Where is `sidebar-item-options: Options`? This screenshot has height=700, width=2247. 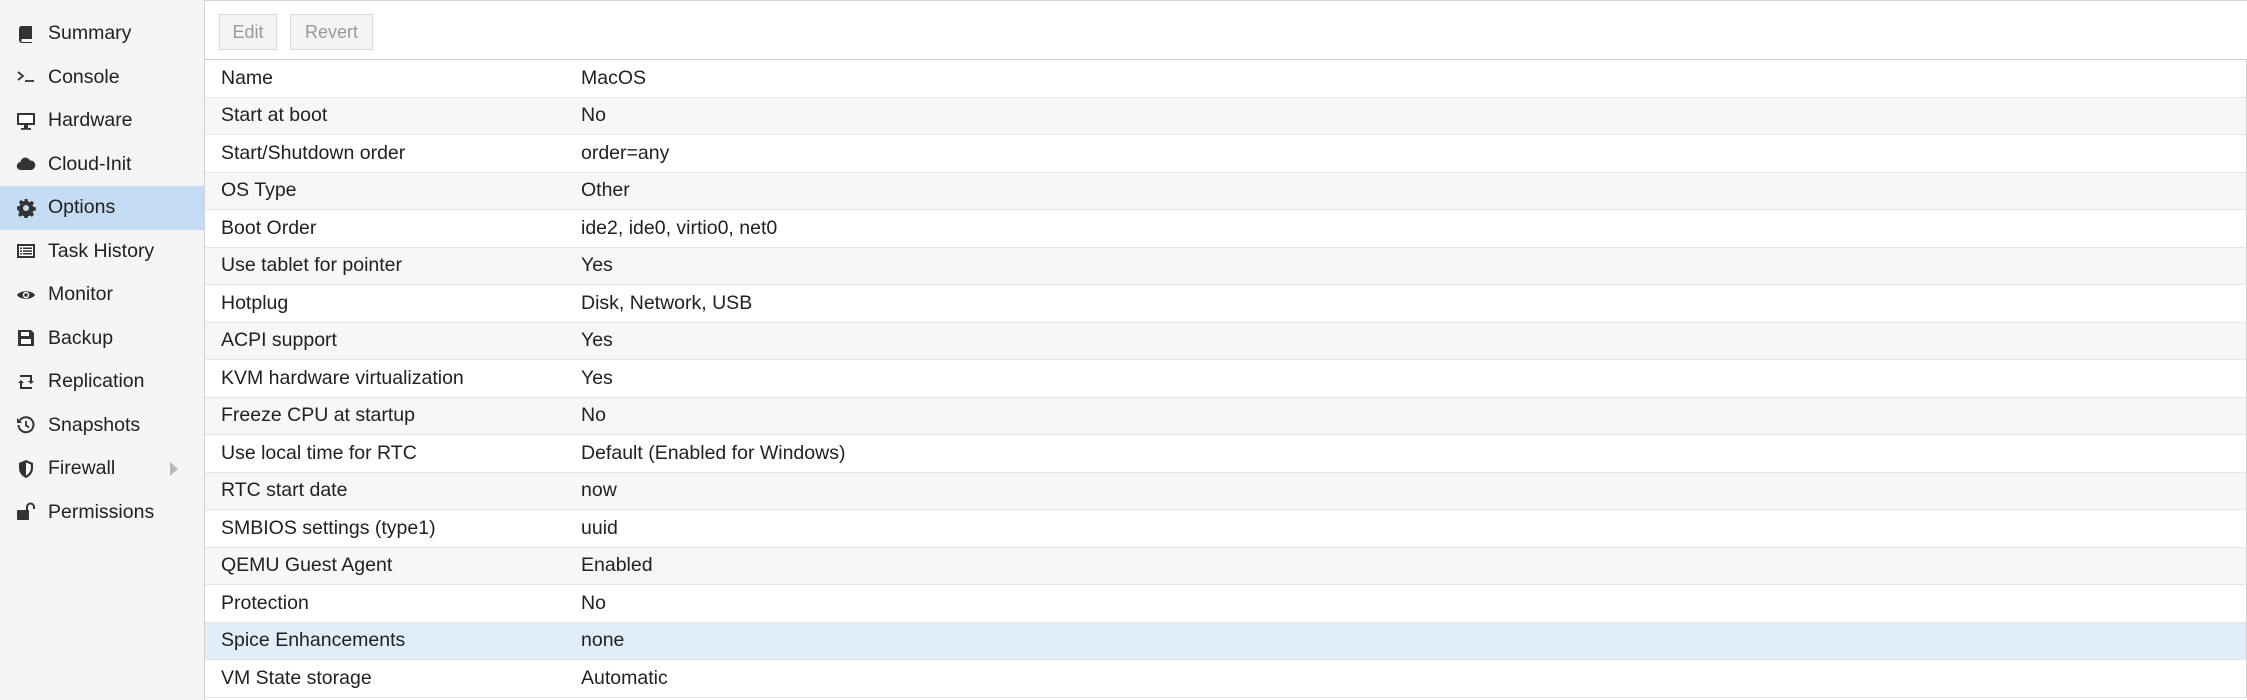
sidebar-item-options: Options is located at coordinates (102, 208).